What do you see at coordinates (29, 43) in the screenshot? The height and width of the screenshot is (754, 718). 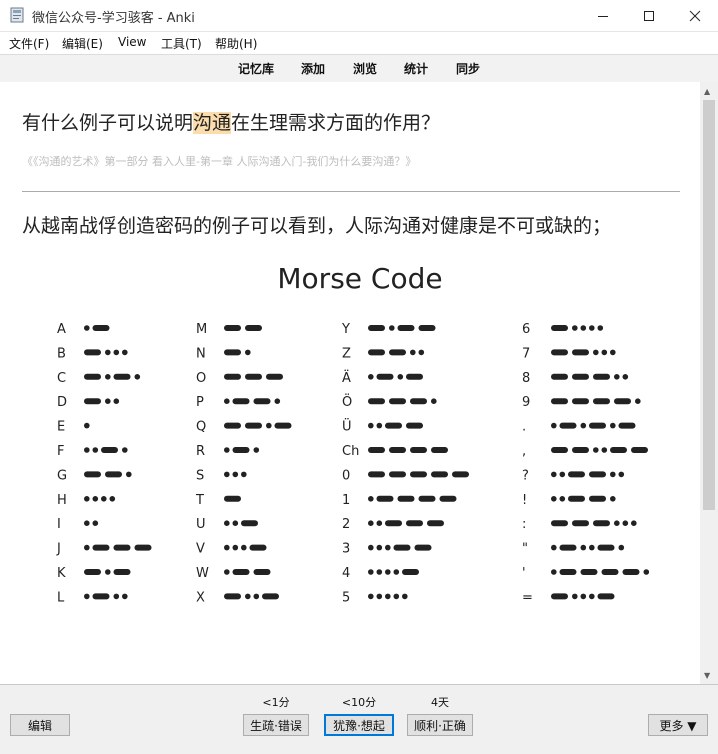 I see `menu-file: 文件(F)` at bounding box center [29, 43].